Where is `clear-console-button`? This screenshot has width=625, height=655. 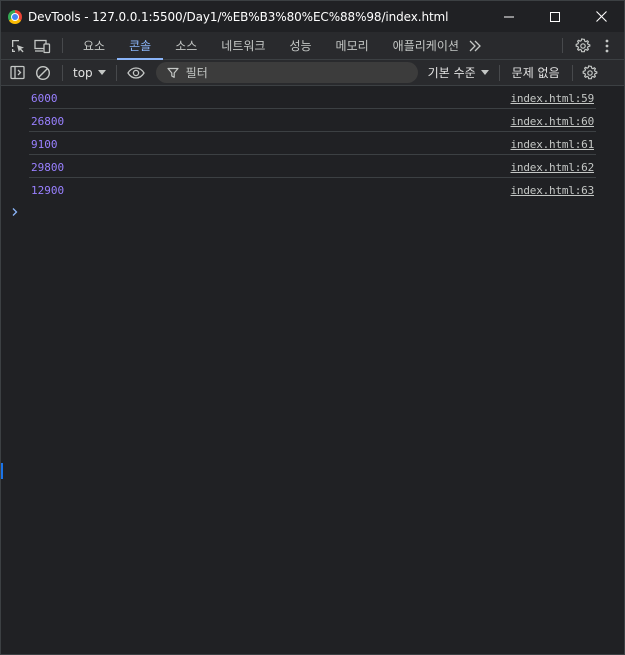
clear-console-button is located at coordinates (43, 72).